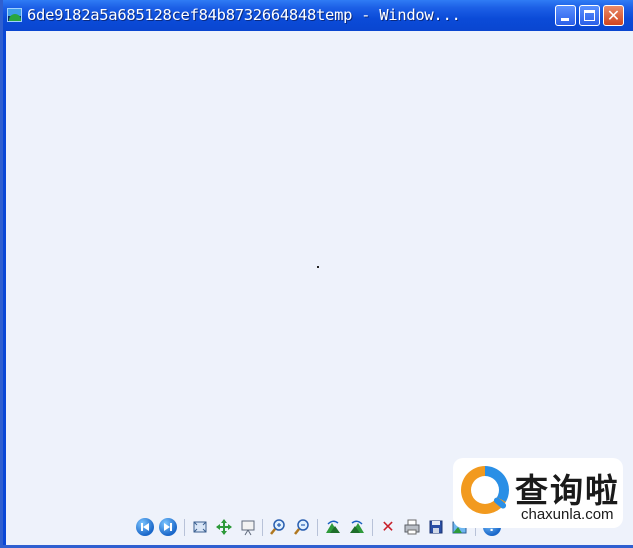 This screenshot has height=548, width=633. Describe the element at coordinates (567, 514) in the screenshot. I see `watermark-site: chaxunla.com` at that location.